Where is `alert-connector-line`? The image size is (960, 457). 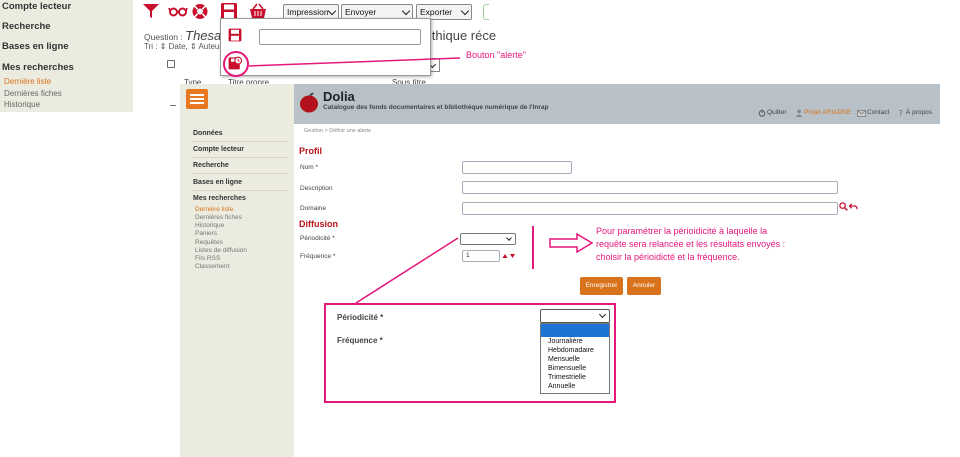
alert-connector-line is located at coordinates (354, 62).